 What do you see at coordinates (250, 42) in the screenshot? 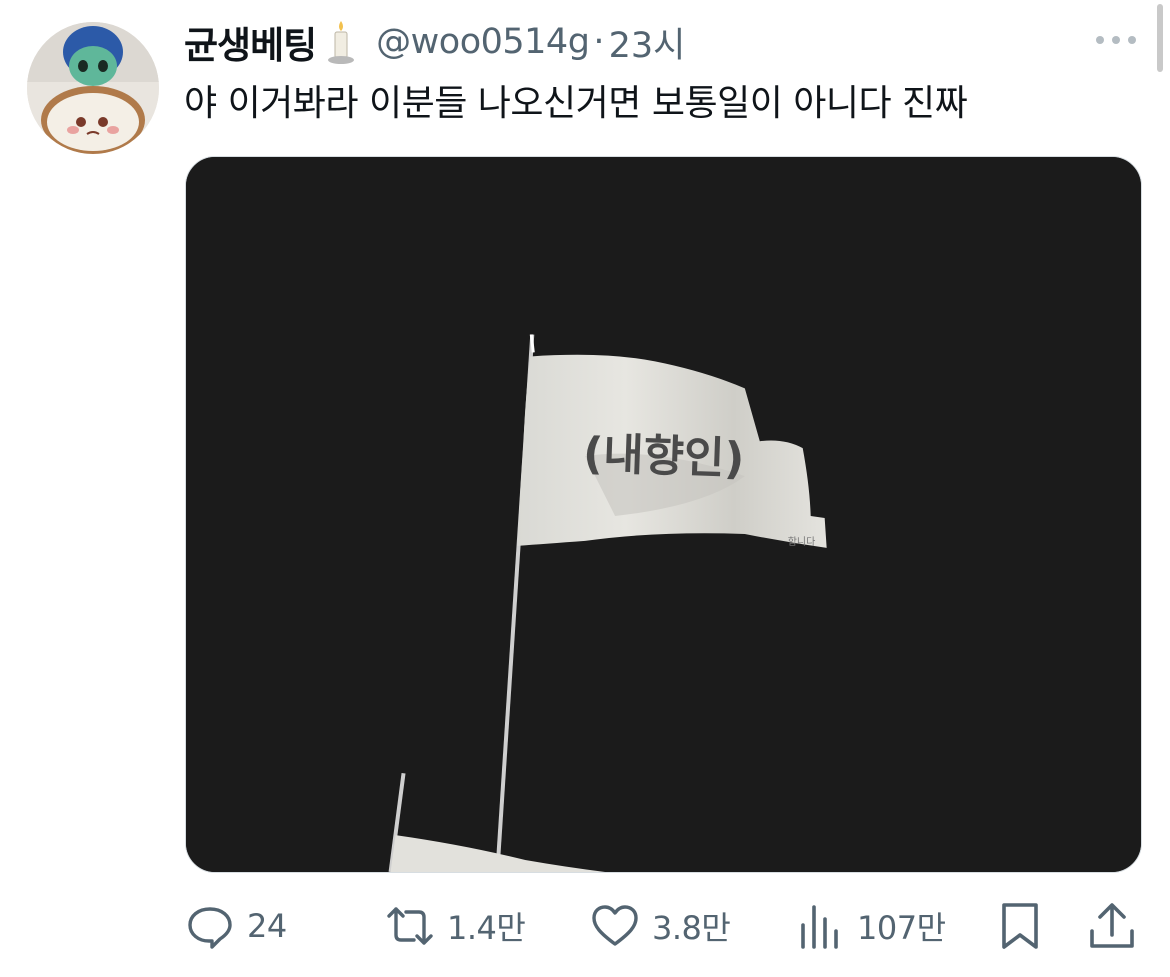
I see `display-name: 균생베팅` at bounding box center [250, 42].